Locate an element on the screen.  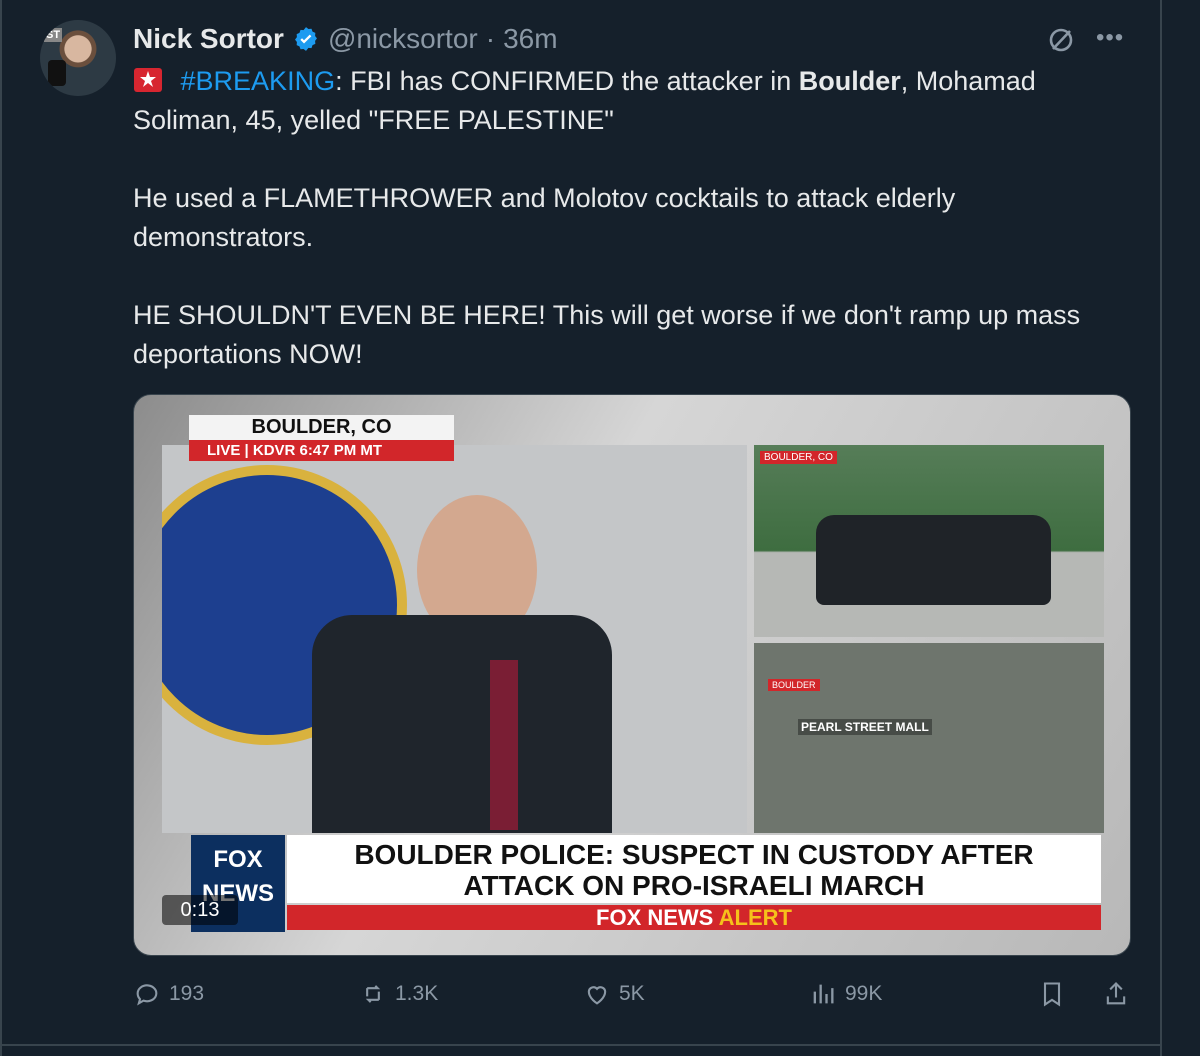
tweet-header: Nick Sortor @nicksortor · 36m is located at coordinates (345, 39).